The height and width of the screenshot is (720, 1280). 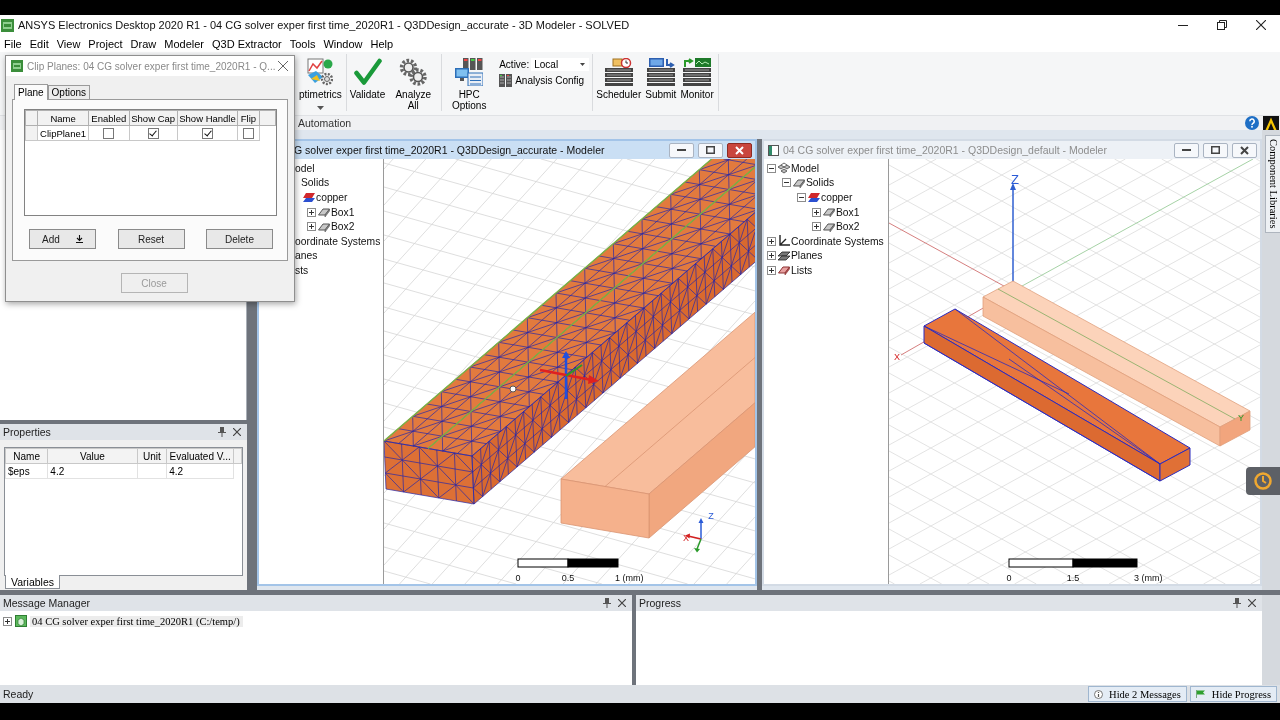 I want to click on restore-icon, so click(x=1221, y=25).